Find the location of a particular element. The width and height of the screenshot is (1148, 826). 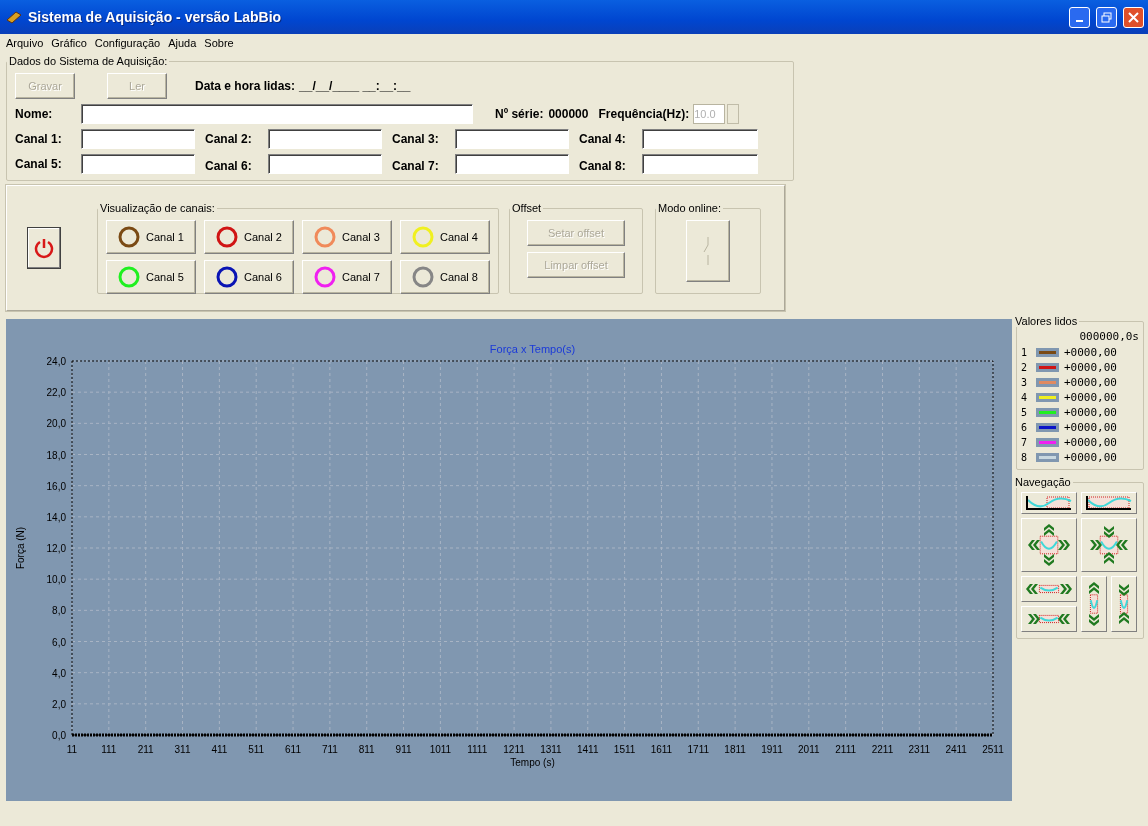

menu-item: Sobre is located at coordinates (219, 44).